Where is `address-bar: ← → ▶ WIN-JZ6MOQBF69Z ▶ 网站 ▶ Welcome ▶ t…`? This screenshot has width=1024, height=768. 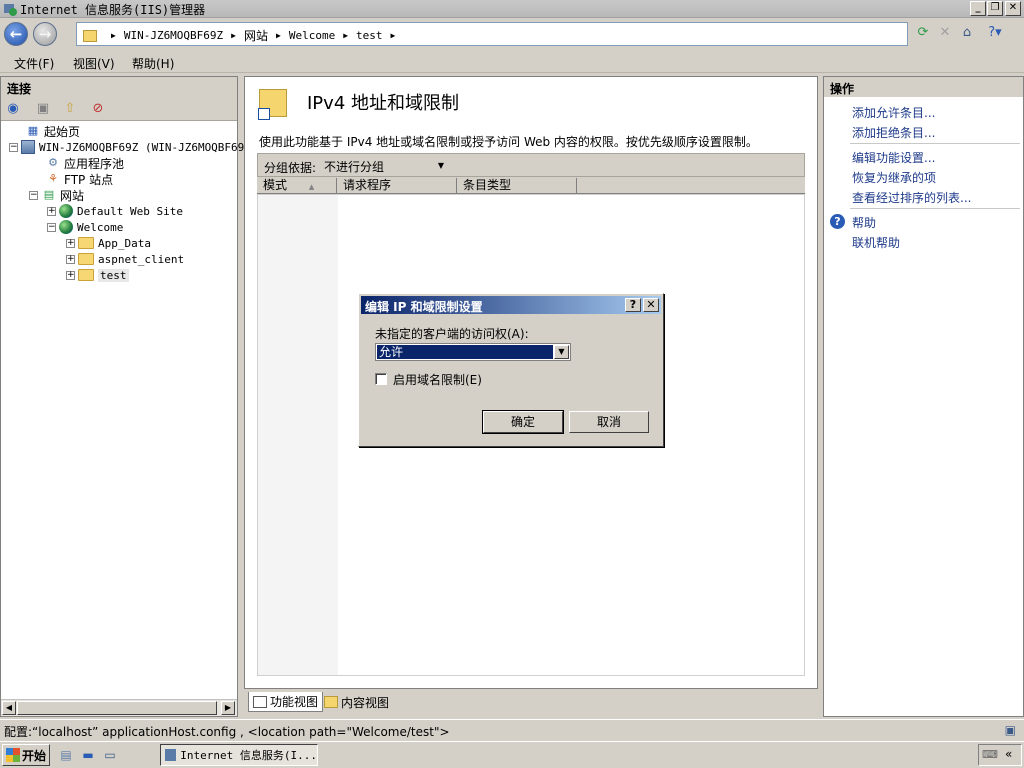 address-bar: ← → ▶ WIN-JZ6MOQBF69Z ▶ 网站 ▶ Welcome ▶ t… is located at coordinates (512, 34).